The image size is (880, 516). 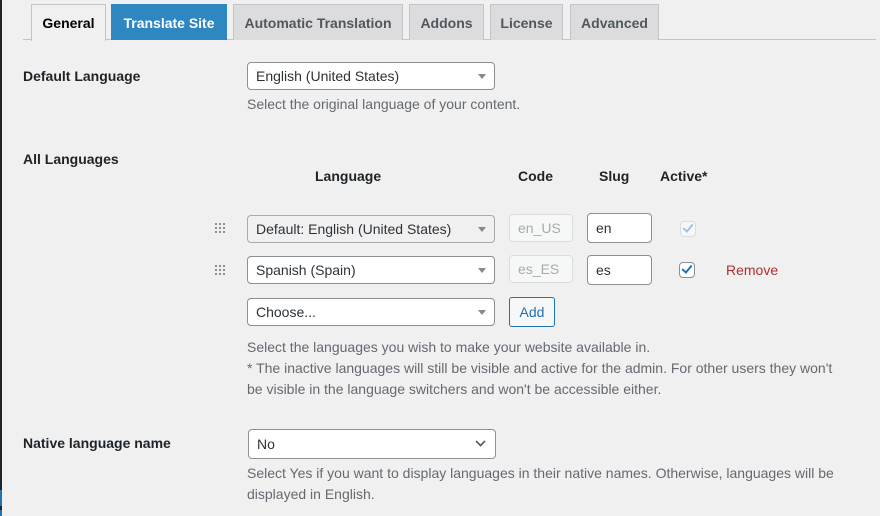 What do you see at coordinates (526, 22) in the screenshot?
I see `tab-license: License` at bounding box center [526, 22].